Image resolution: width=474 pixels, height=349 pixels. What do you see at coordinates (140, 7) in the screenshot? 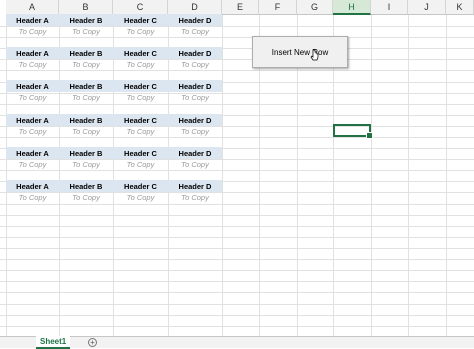
I see `column-header-C: C` at bounding box center [140, 7].